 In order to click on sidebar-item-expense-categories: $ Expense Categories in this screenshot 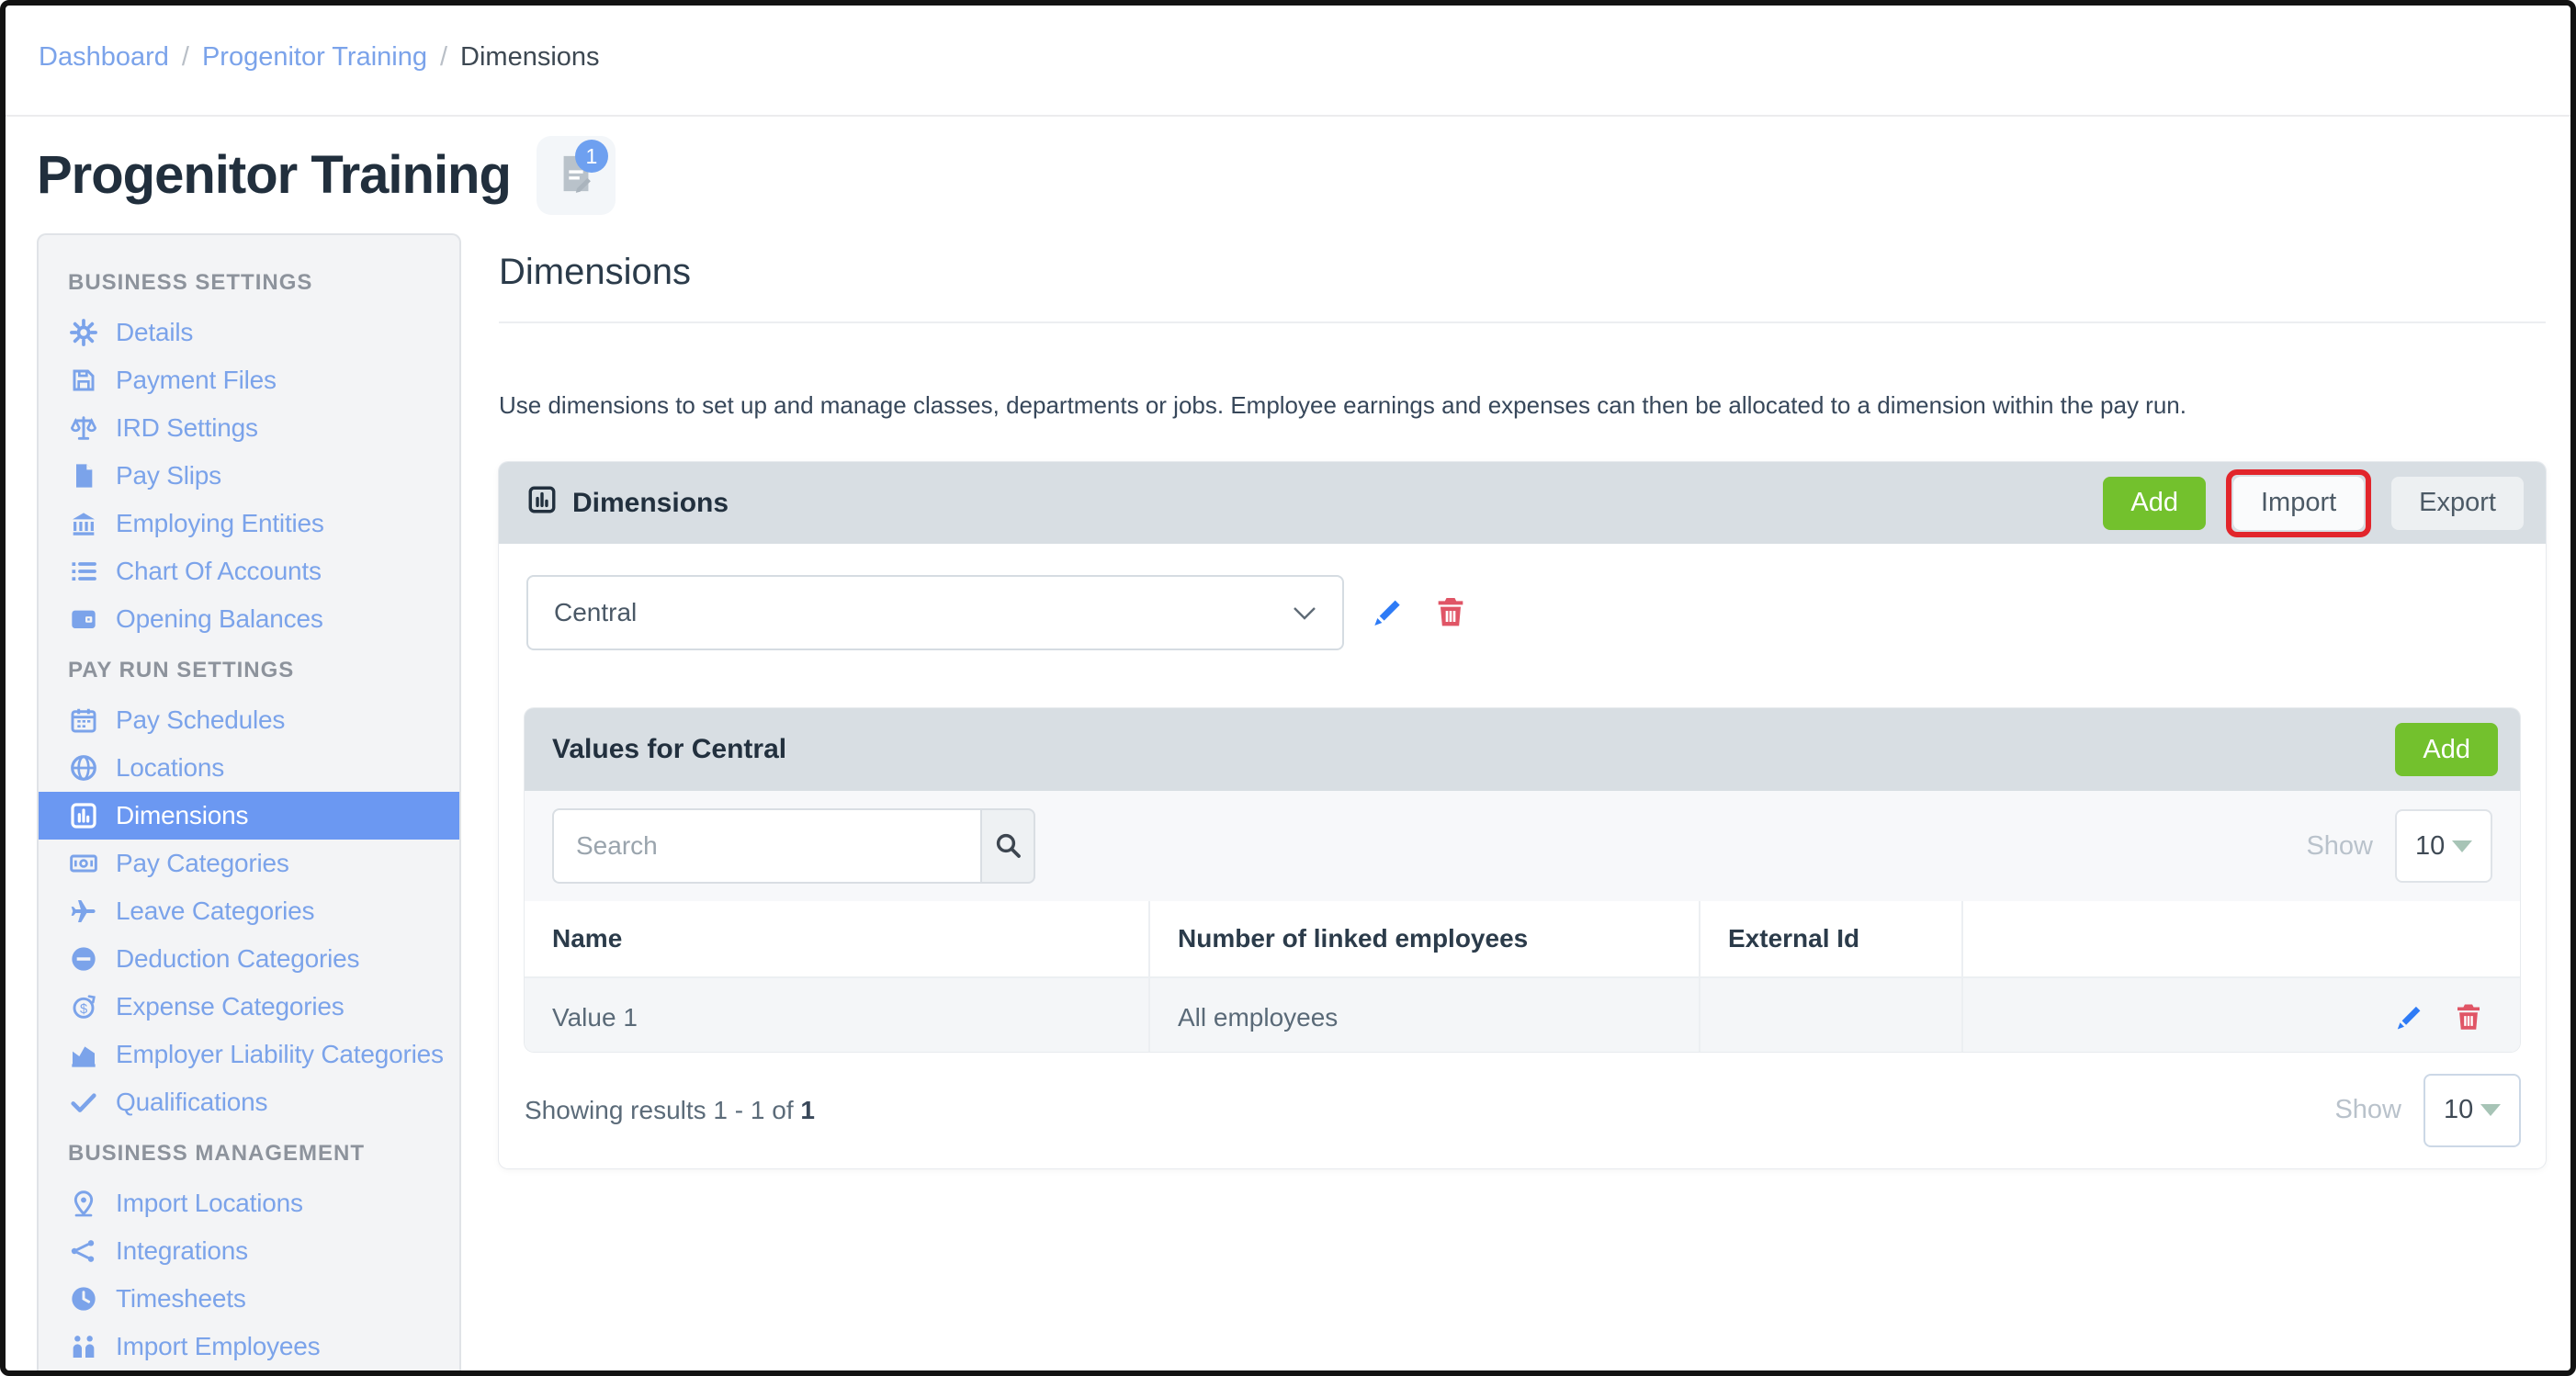, I will do `click(249, 1007)`.